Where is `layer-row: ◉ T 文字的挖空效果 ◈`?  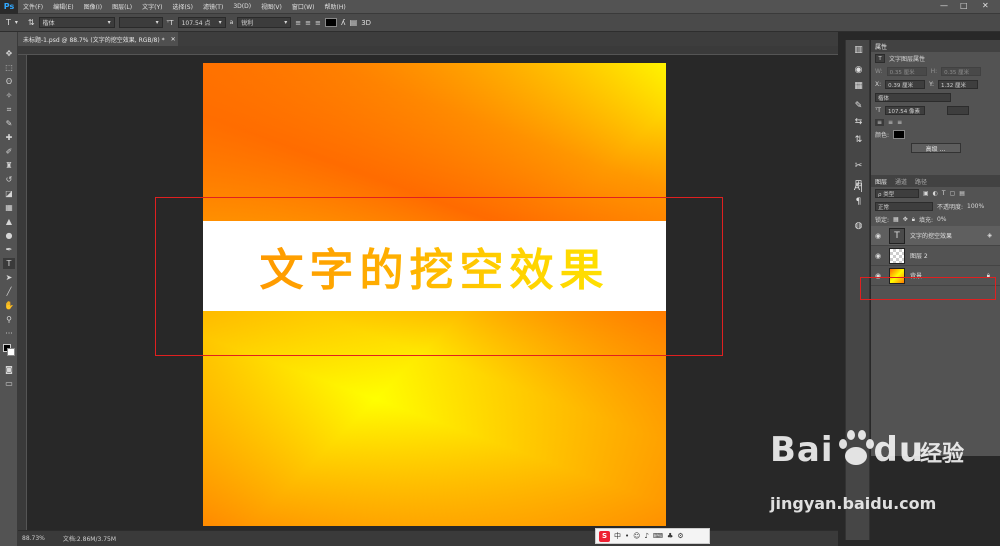 layer-row: ◉ T 文字的挖空效果 ◈ is located at coordinates (935, 236).